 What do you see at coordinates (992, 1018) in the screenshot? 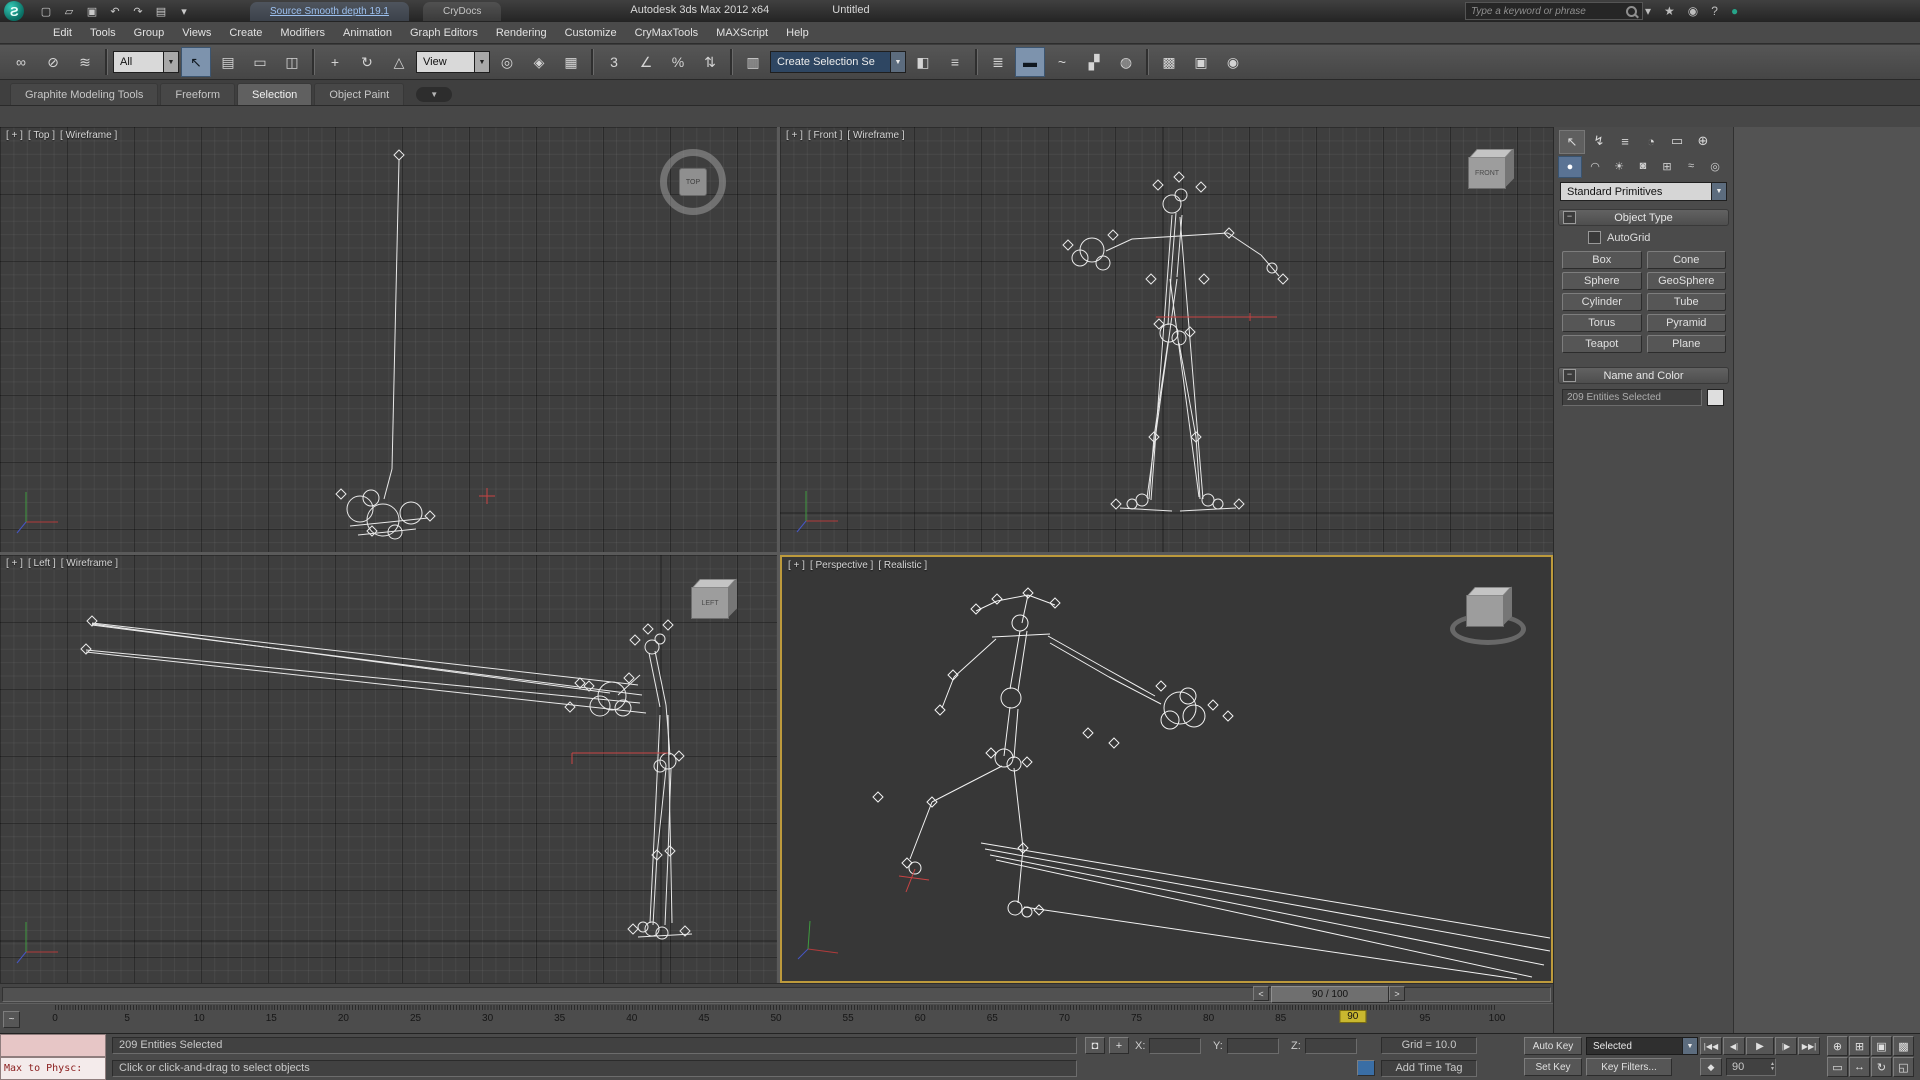
I see `frame-label-65: 65` at bounding box center [992, 1018].